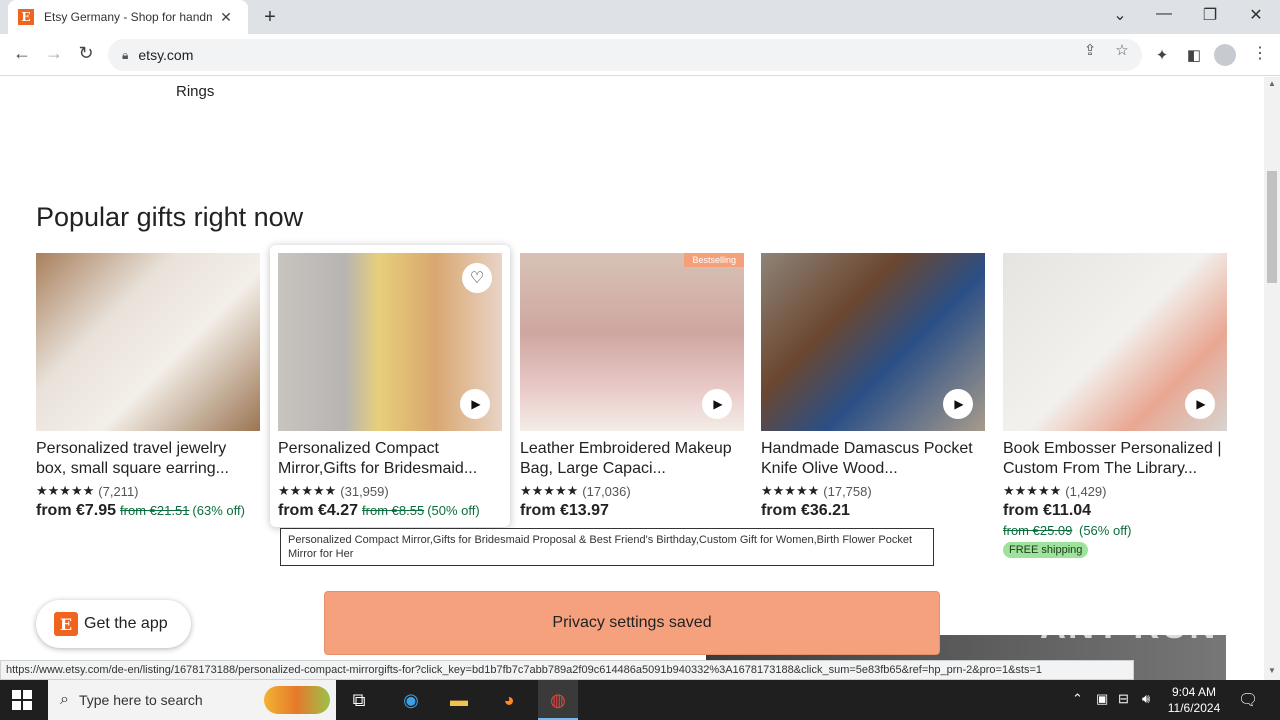 The width and height of the screenshot is (1280, 720). What do you see at coordinates (1102, 699) in the screenshot?
I see `device-icon: ▣` at bounding box center [1102, 699].